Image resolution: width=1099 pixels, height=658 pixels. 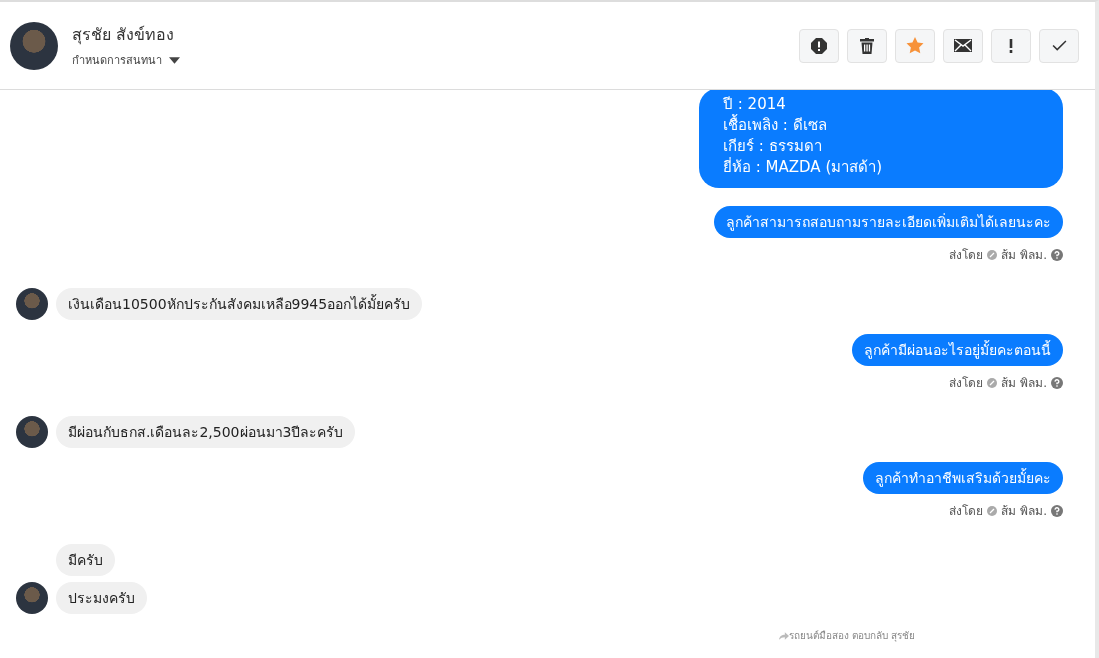 What do you see at coordinates (888, 222) in the screenshot?
I see `message-bubble: ลูกค้าสามารถสอบถามรายละเอียดเพิ่มเติมได้เลยนะคะ` at bounding box center [888, 222].